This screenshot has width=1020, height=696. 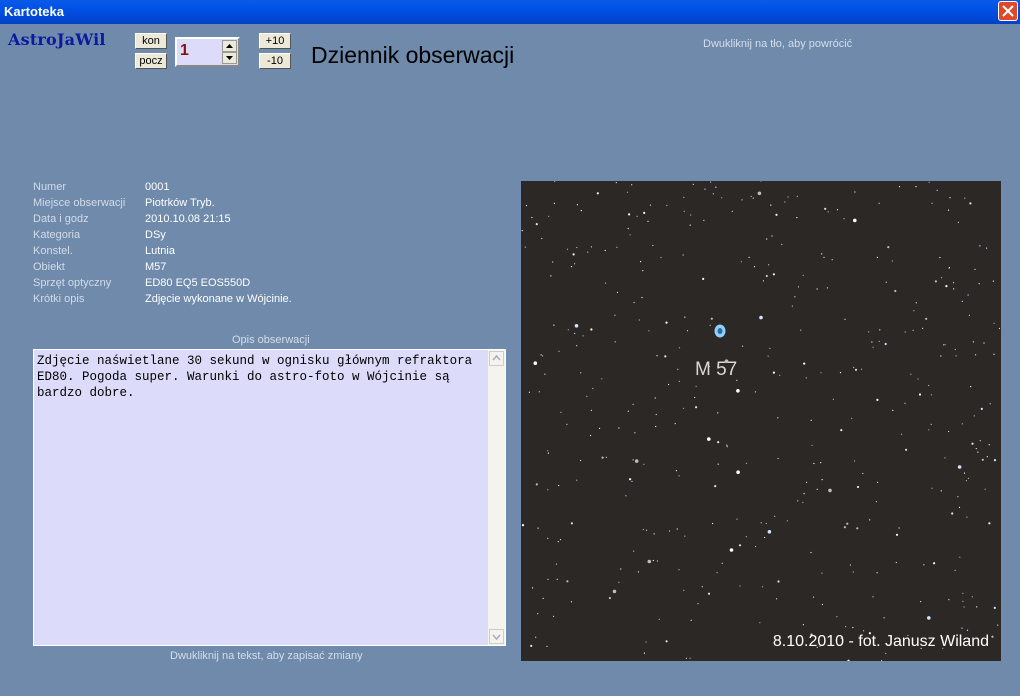 What do you see at coordinates (157, 187) in the screenshot?
I see `field-value: 0001` at bounding box center [157, 187].